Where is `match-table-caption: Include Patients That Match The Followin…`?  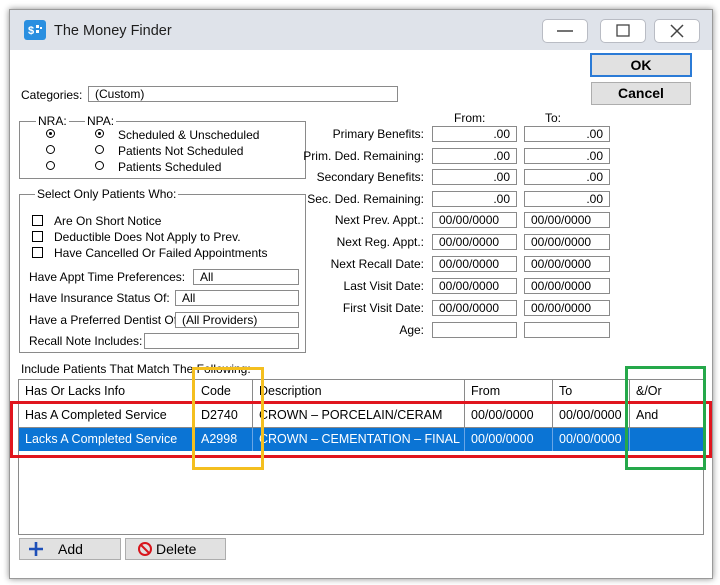
match-table-caption: Include Patients That Match The Followin… is located at coordinates (136, 369).